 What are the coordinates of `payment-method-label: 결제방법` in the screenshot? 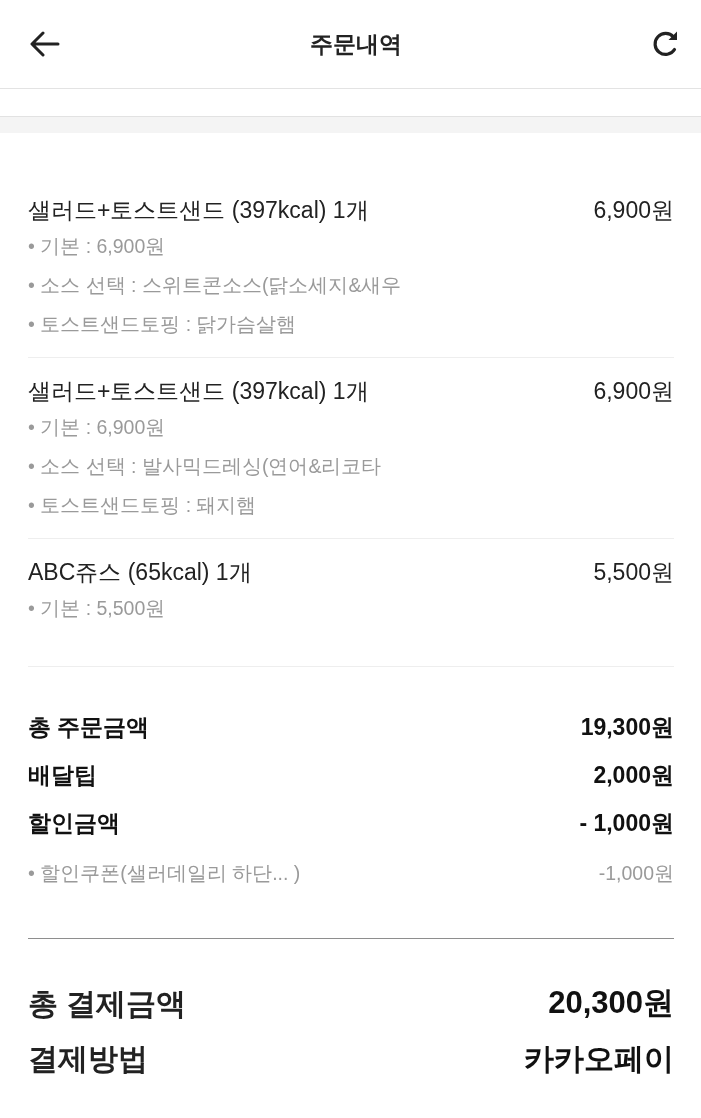 It's located at (88, 1059).